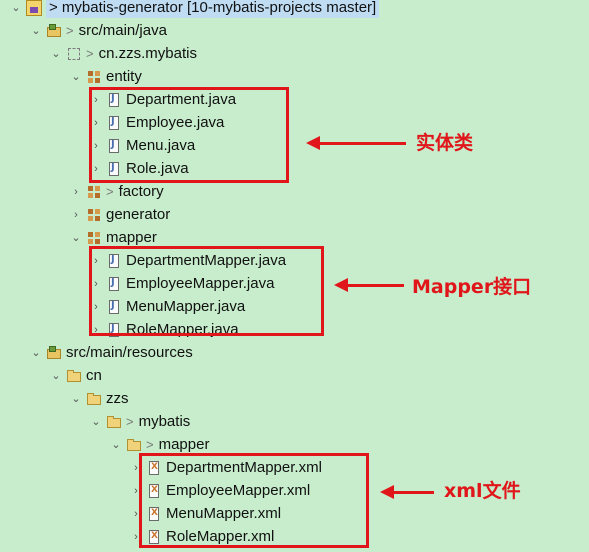 This screenshot has width=589, height=552. I want to click on tree-item-pkg-factory: › > factory, so click(294, 191).